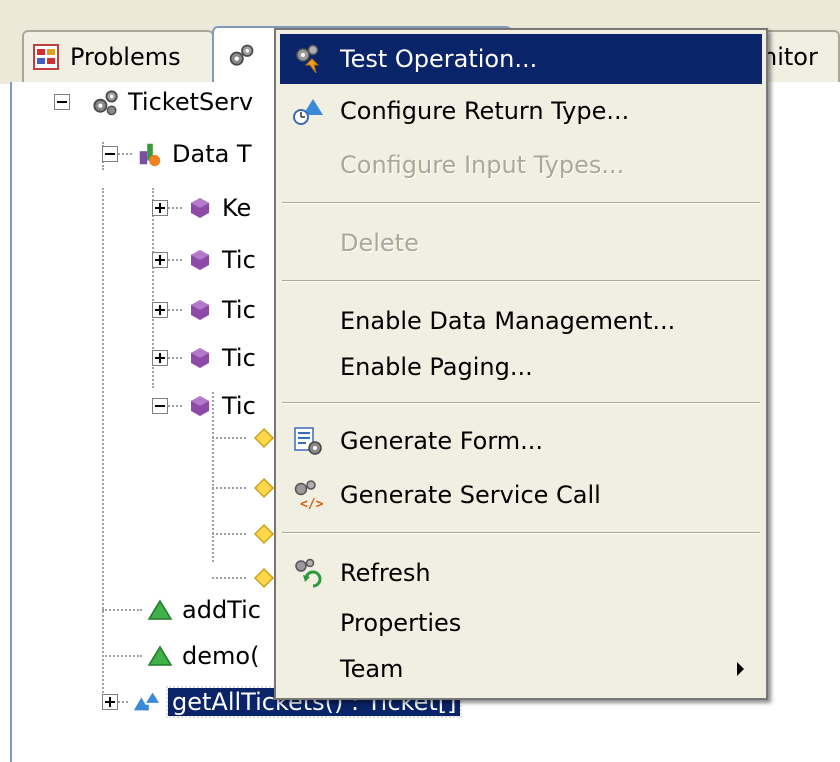 The width and height of the screenshot is (840, 762). I want to click on service-gears-icon, so click(106, 102).